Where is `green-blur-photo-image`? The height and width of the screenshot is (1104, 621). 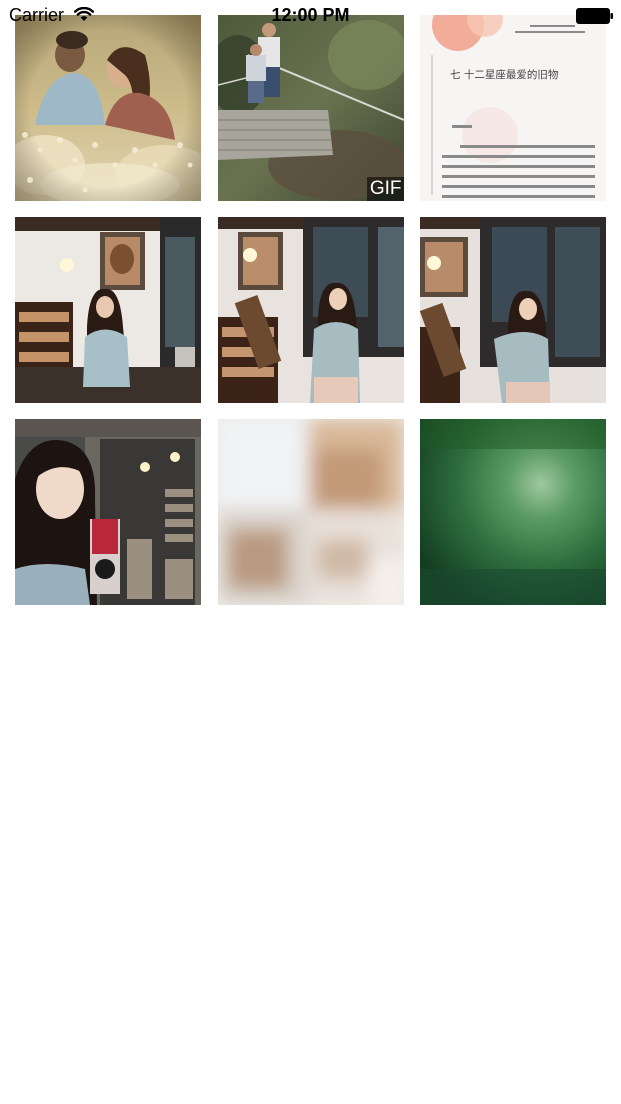
green-blur-photo-image is located at coordinates (513, 512).